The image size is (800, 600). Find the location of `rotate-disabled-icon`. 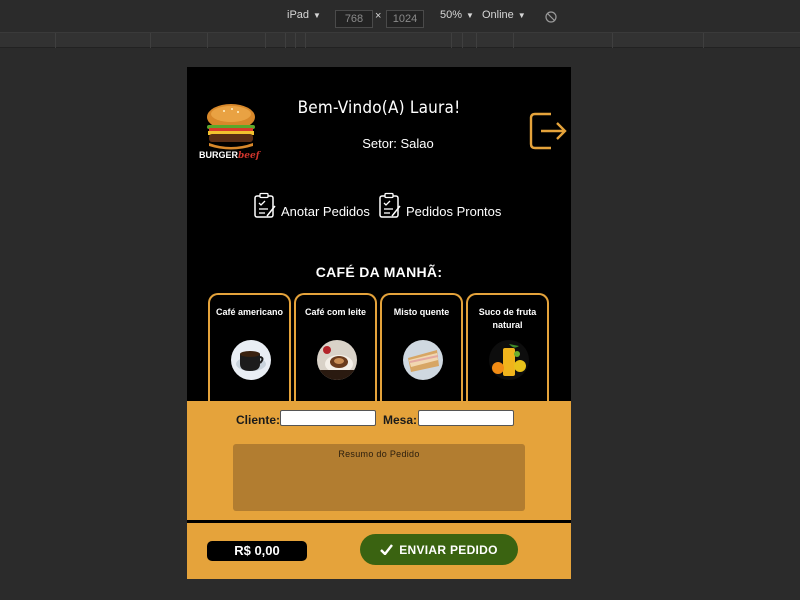

rotate-disabled-icon is located at coordinates (551, 17).